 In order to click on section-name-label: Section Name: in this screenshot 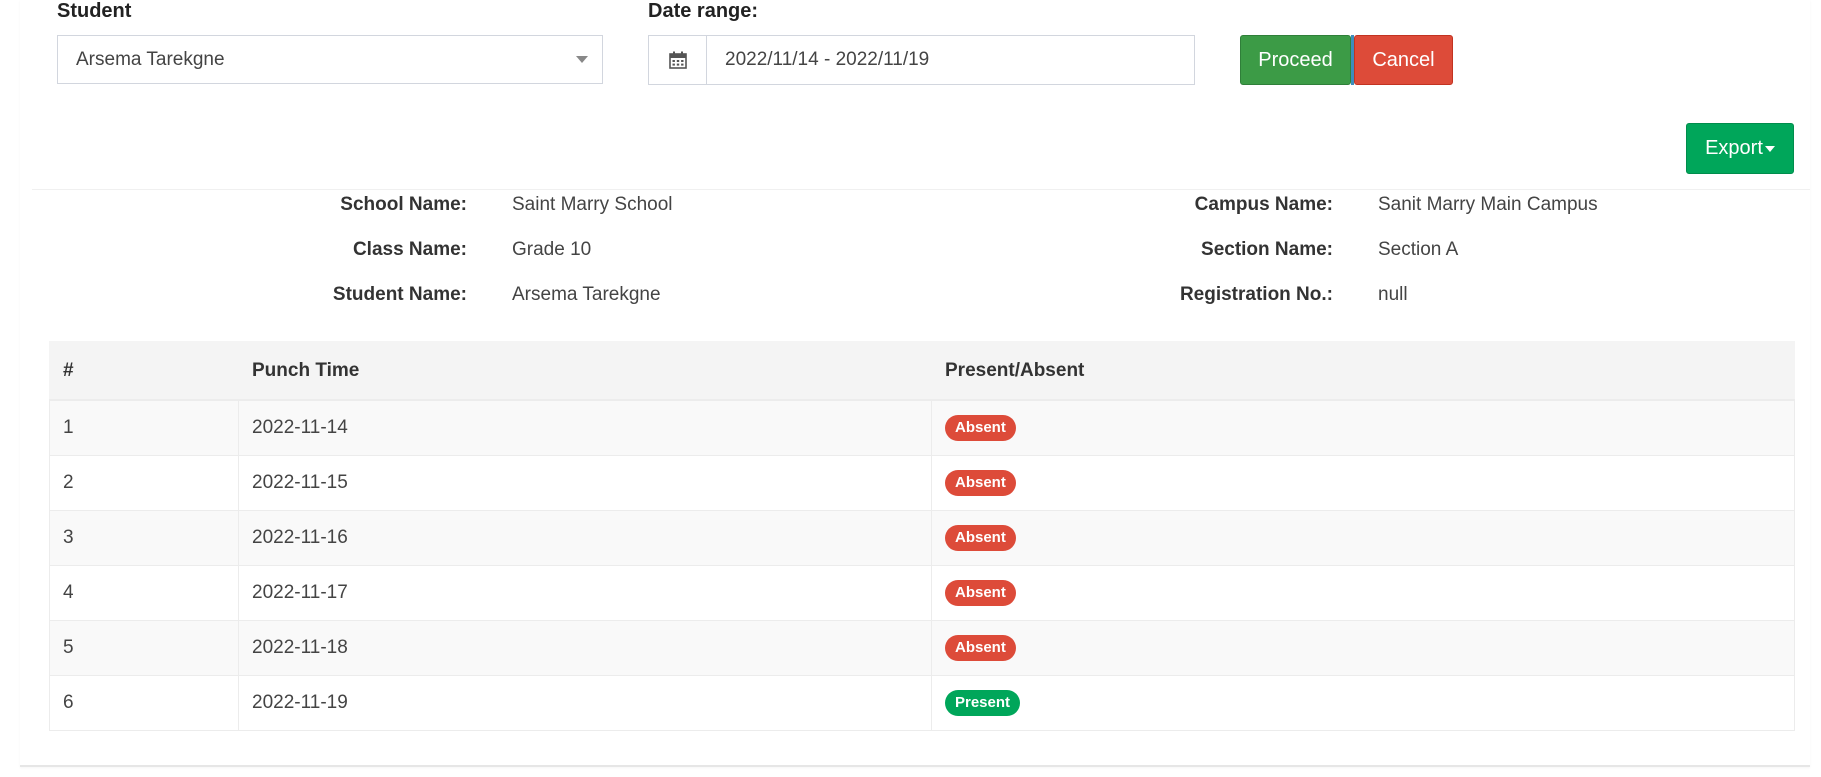, I will do `click(1267, 249)`.